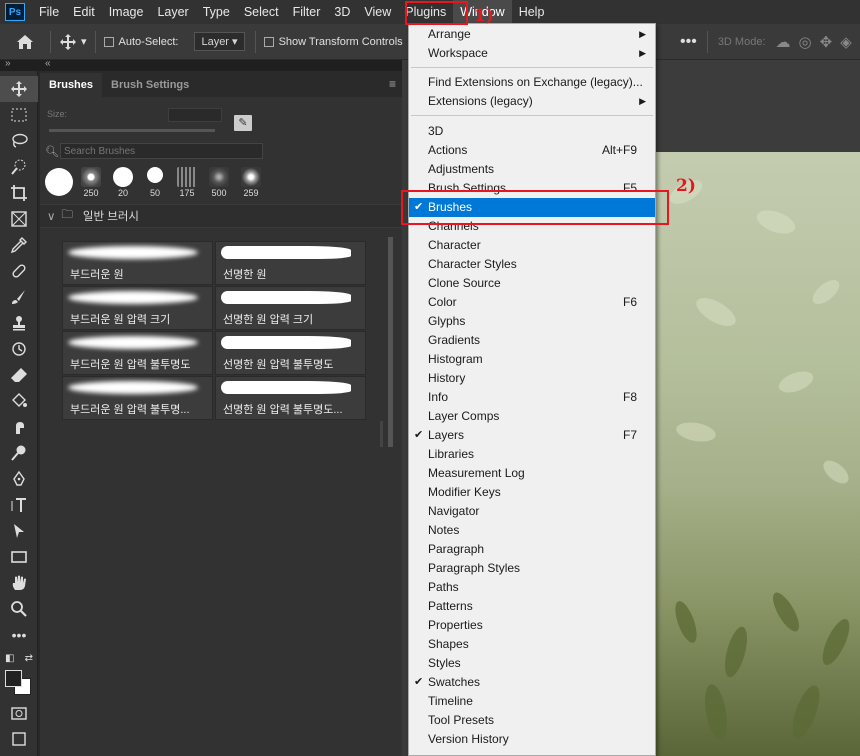 This screenshot has height=756, width=860. What do you see at coordinates (51, 216) in the screenshot?
I see `chevron-down-icon: ∨` at bounding box center [51, 216].